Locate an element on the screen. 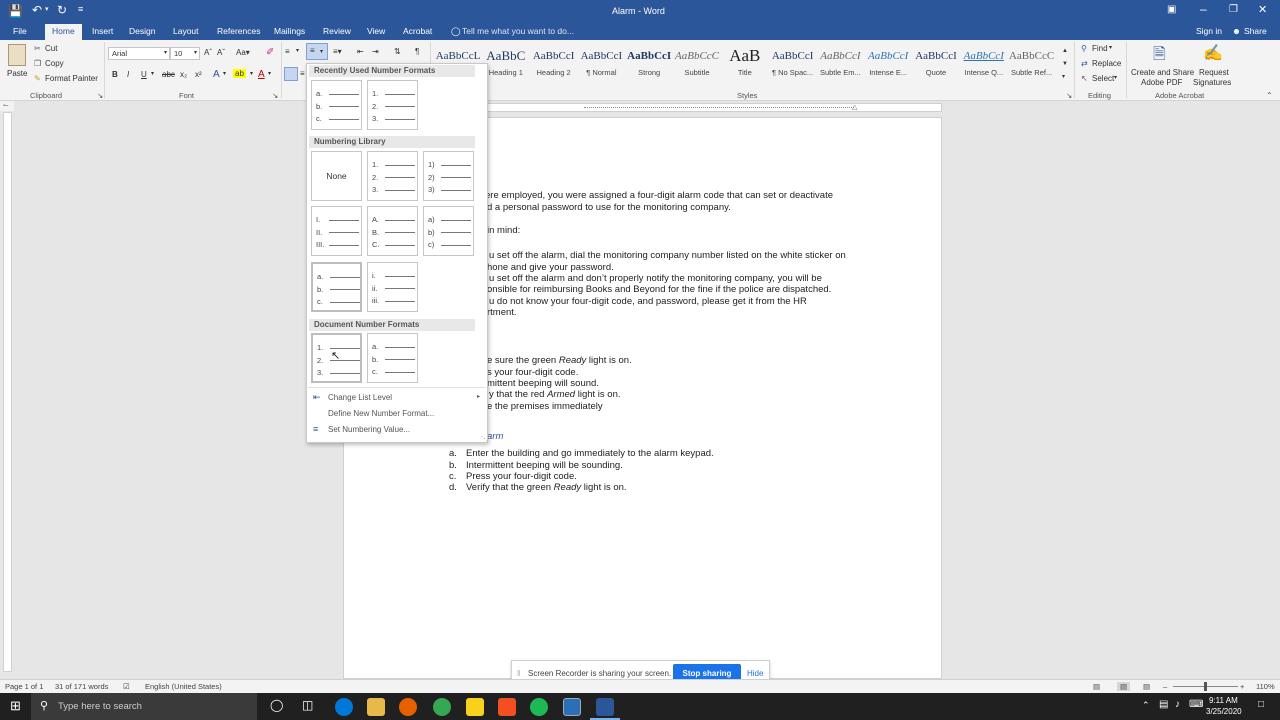 The width and height of the screenshot is (1280, 720). tab-design: Design is located at coordinates (142, 31).